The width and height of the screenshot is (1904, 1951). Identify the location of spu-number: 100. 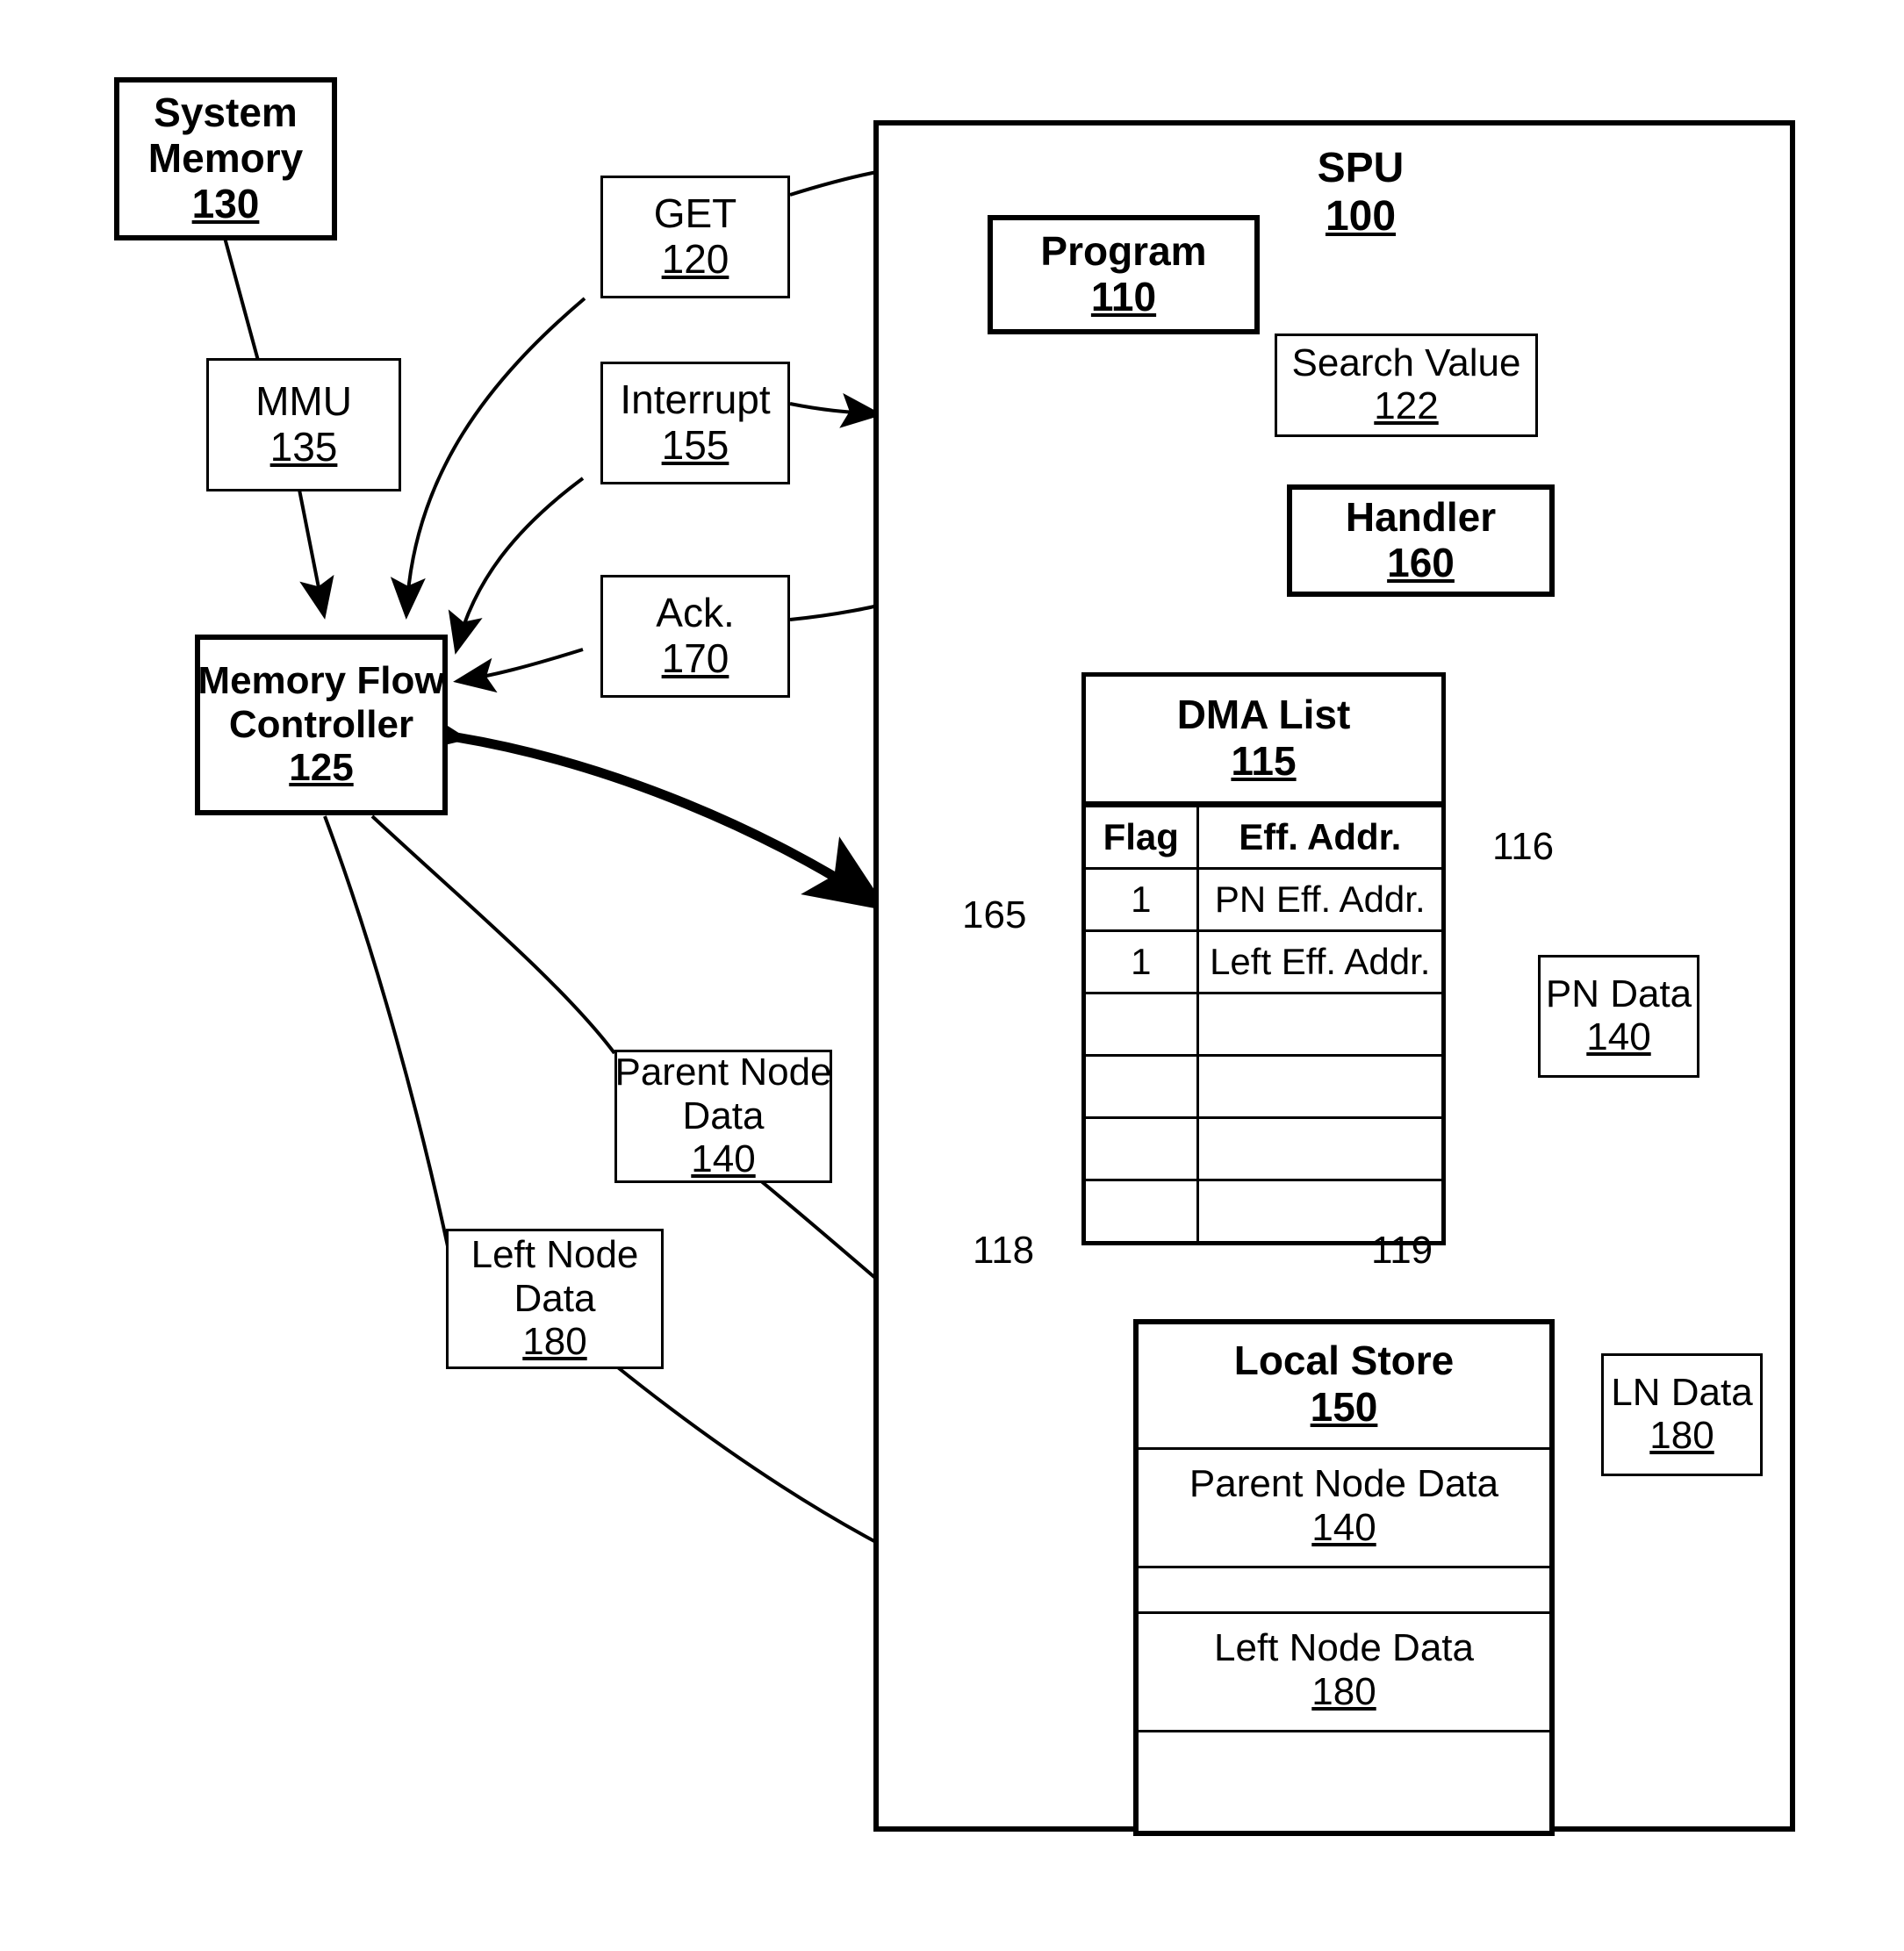
(1361, 216).